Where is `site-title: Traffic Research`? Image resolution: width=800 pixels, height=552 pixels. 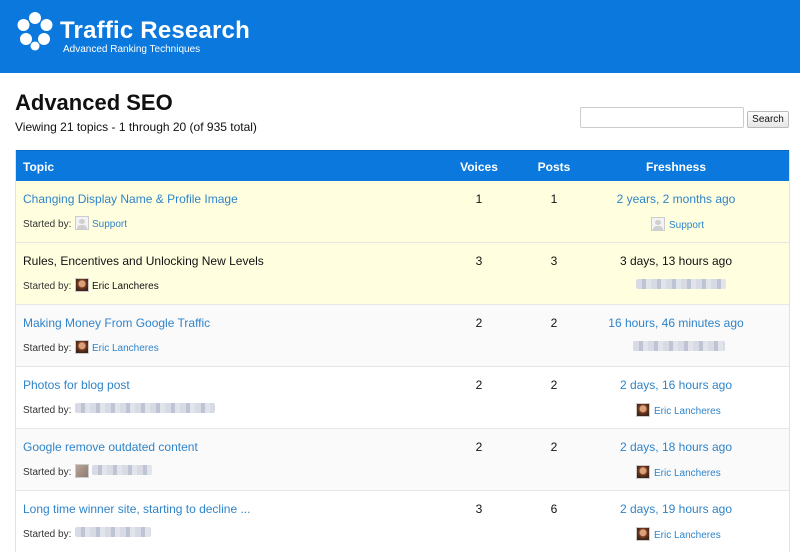 site-title: Traffic Research is located at coordinates (155, 31).